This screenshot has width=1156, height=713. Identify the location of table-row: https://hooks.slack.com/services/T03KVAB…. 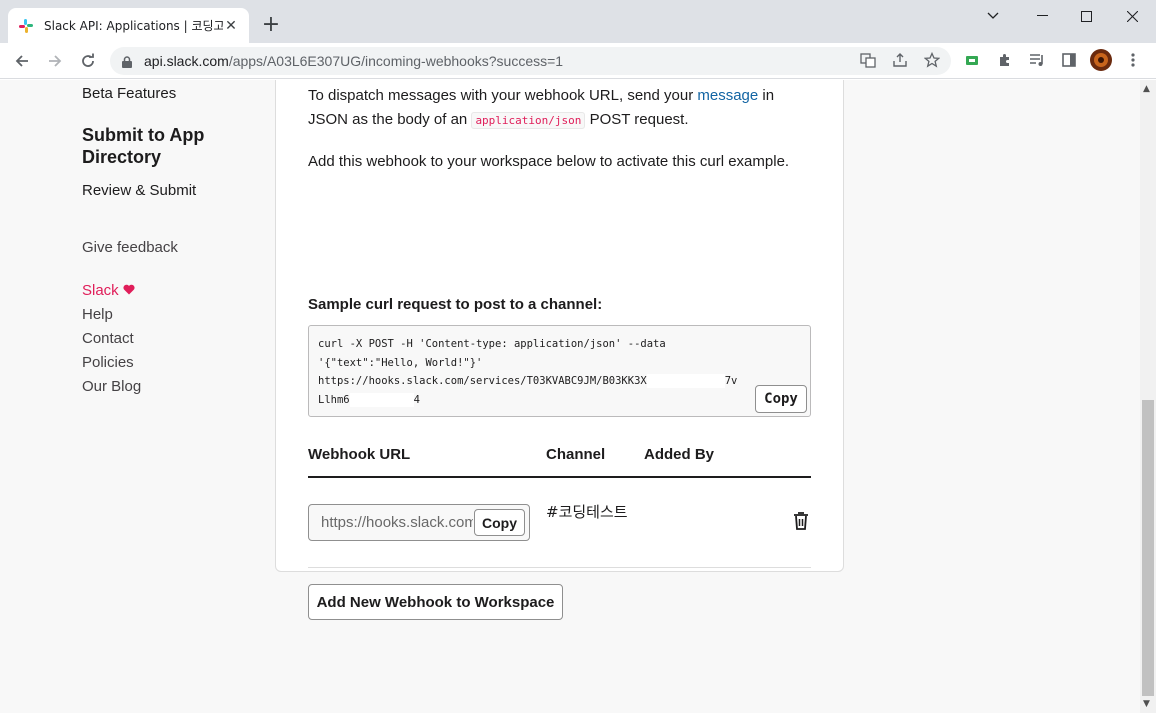
(559, 523).